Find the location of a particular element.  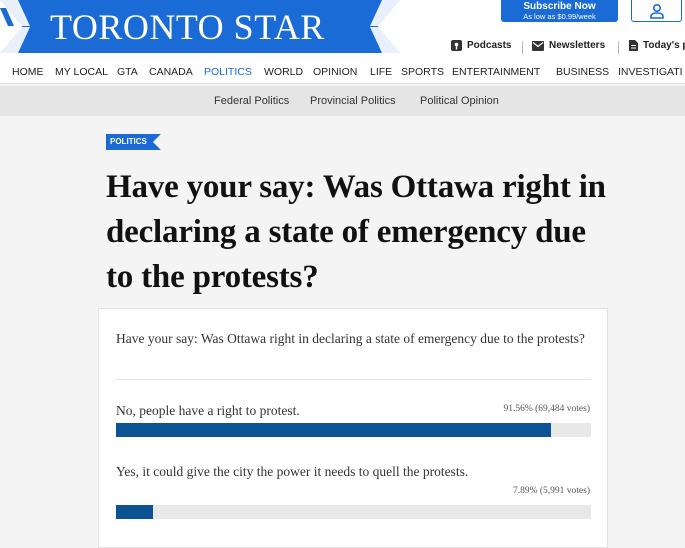

poll-option-stats: 91.56% (69,484 votes) is located at coordinates (546, 409).